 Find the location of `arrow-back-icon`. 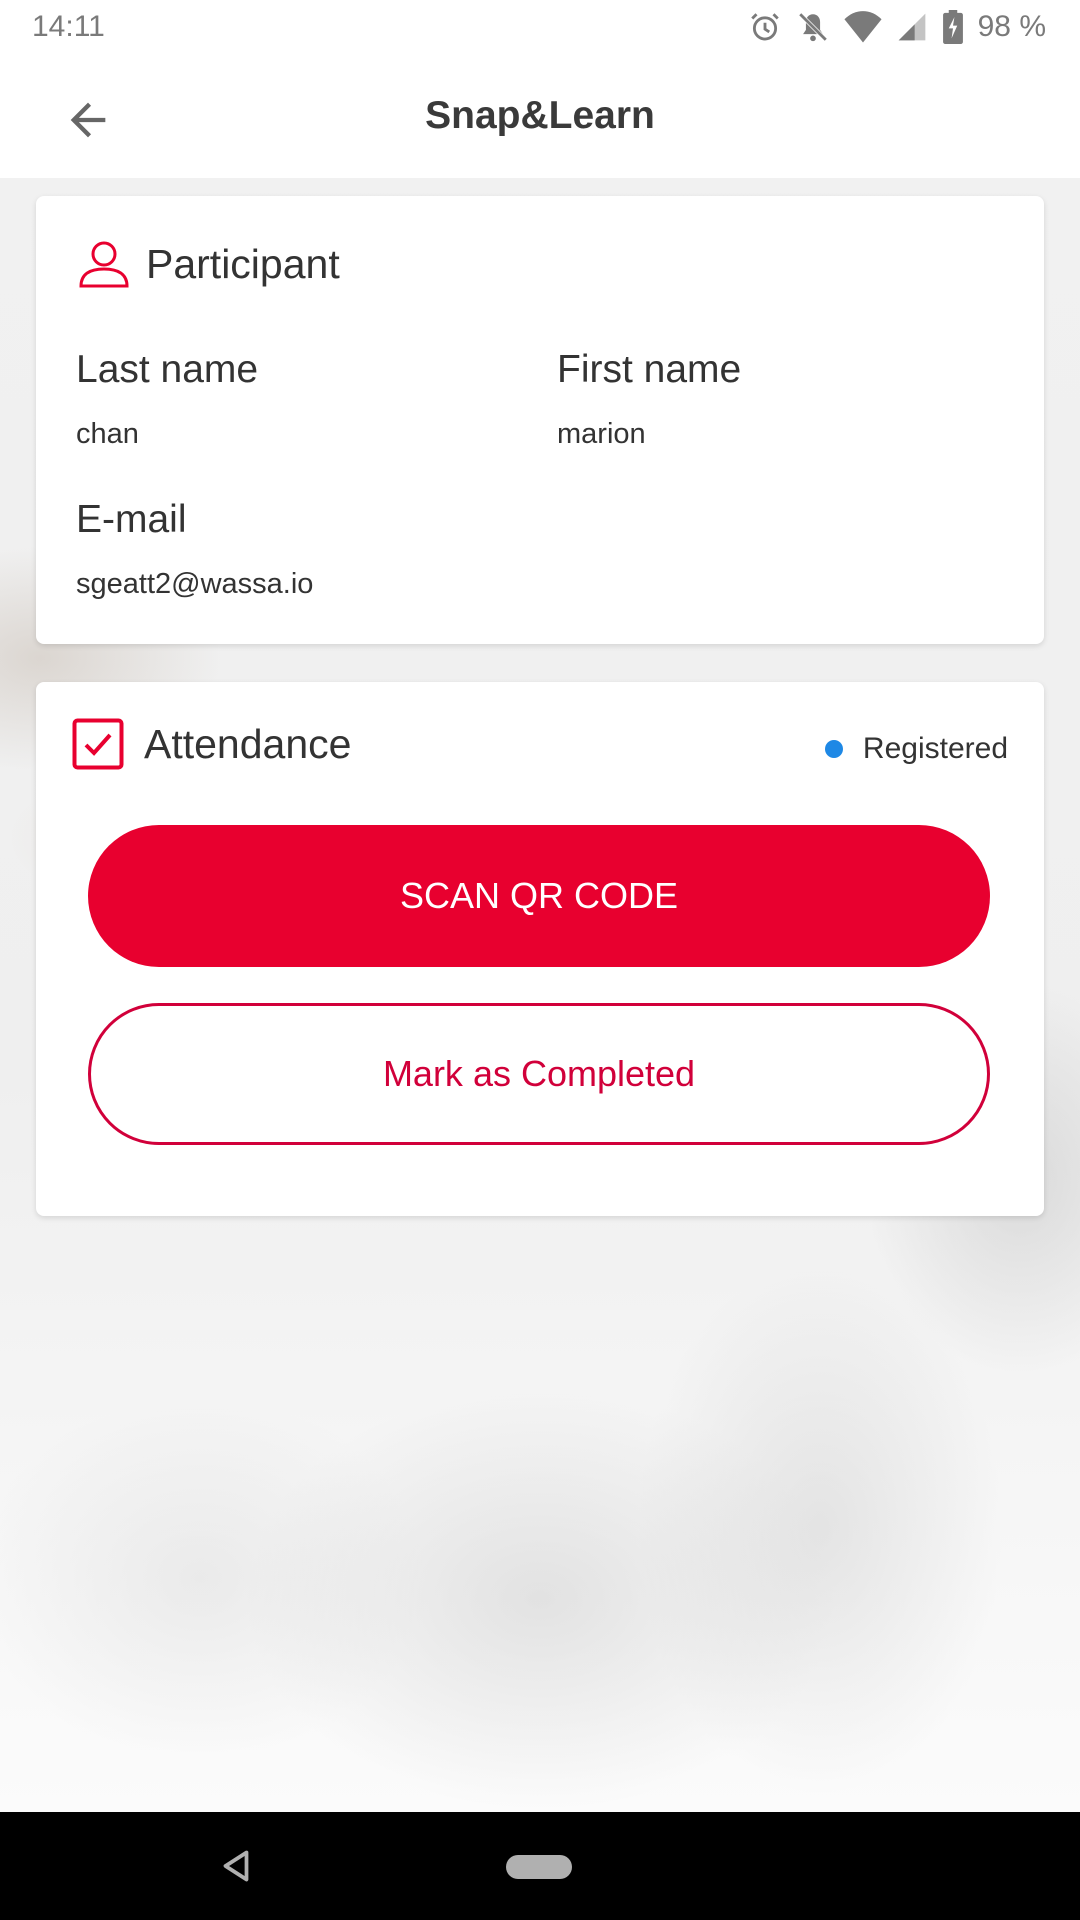

arrow-back-icon is located at coordinates (88, 120).